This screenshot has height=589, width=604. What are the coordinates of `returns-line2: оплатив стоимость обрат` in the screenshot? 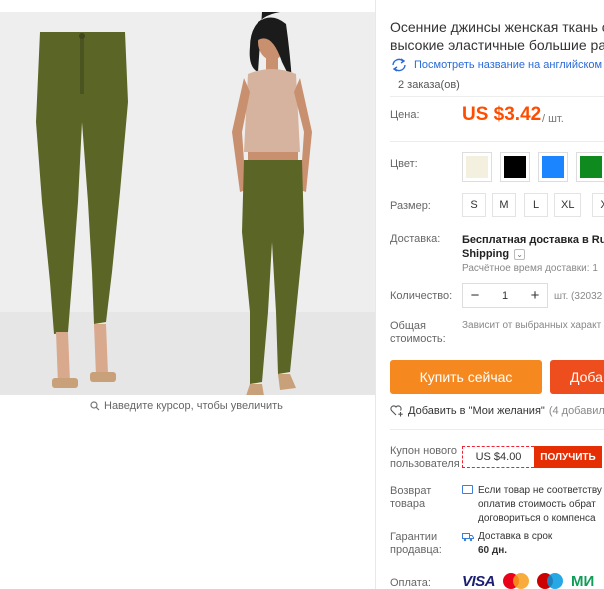 It's located at (537, 504).